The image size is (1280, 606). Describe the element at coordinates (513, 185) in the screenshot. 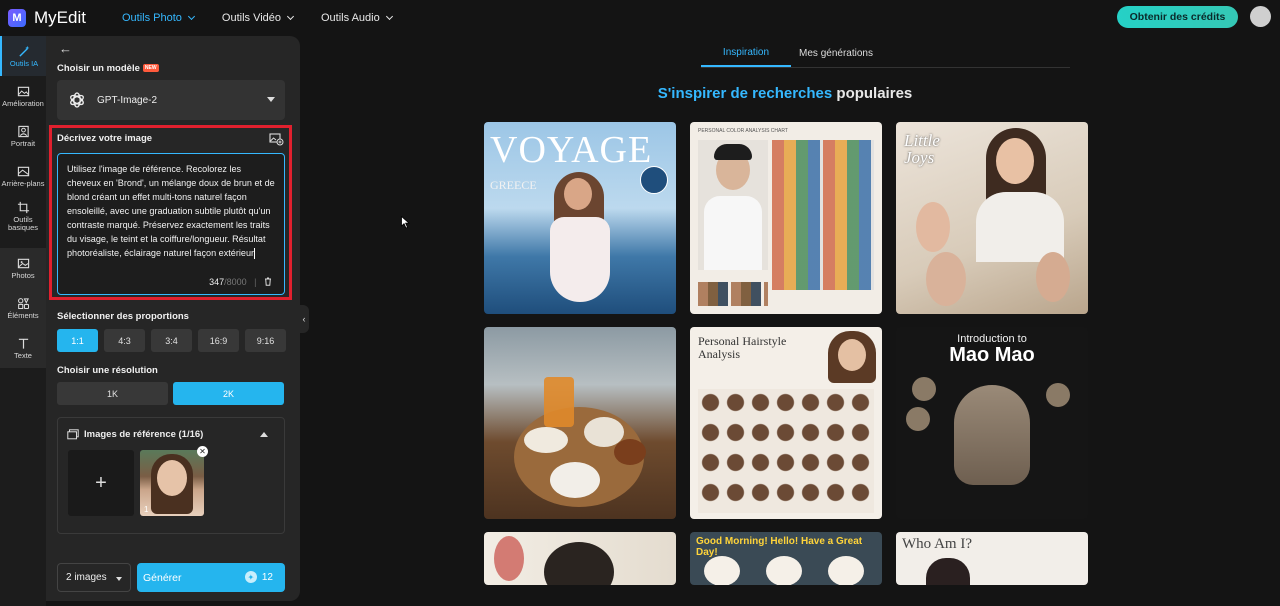

I see `card-subtitle: GREECE` at that location.